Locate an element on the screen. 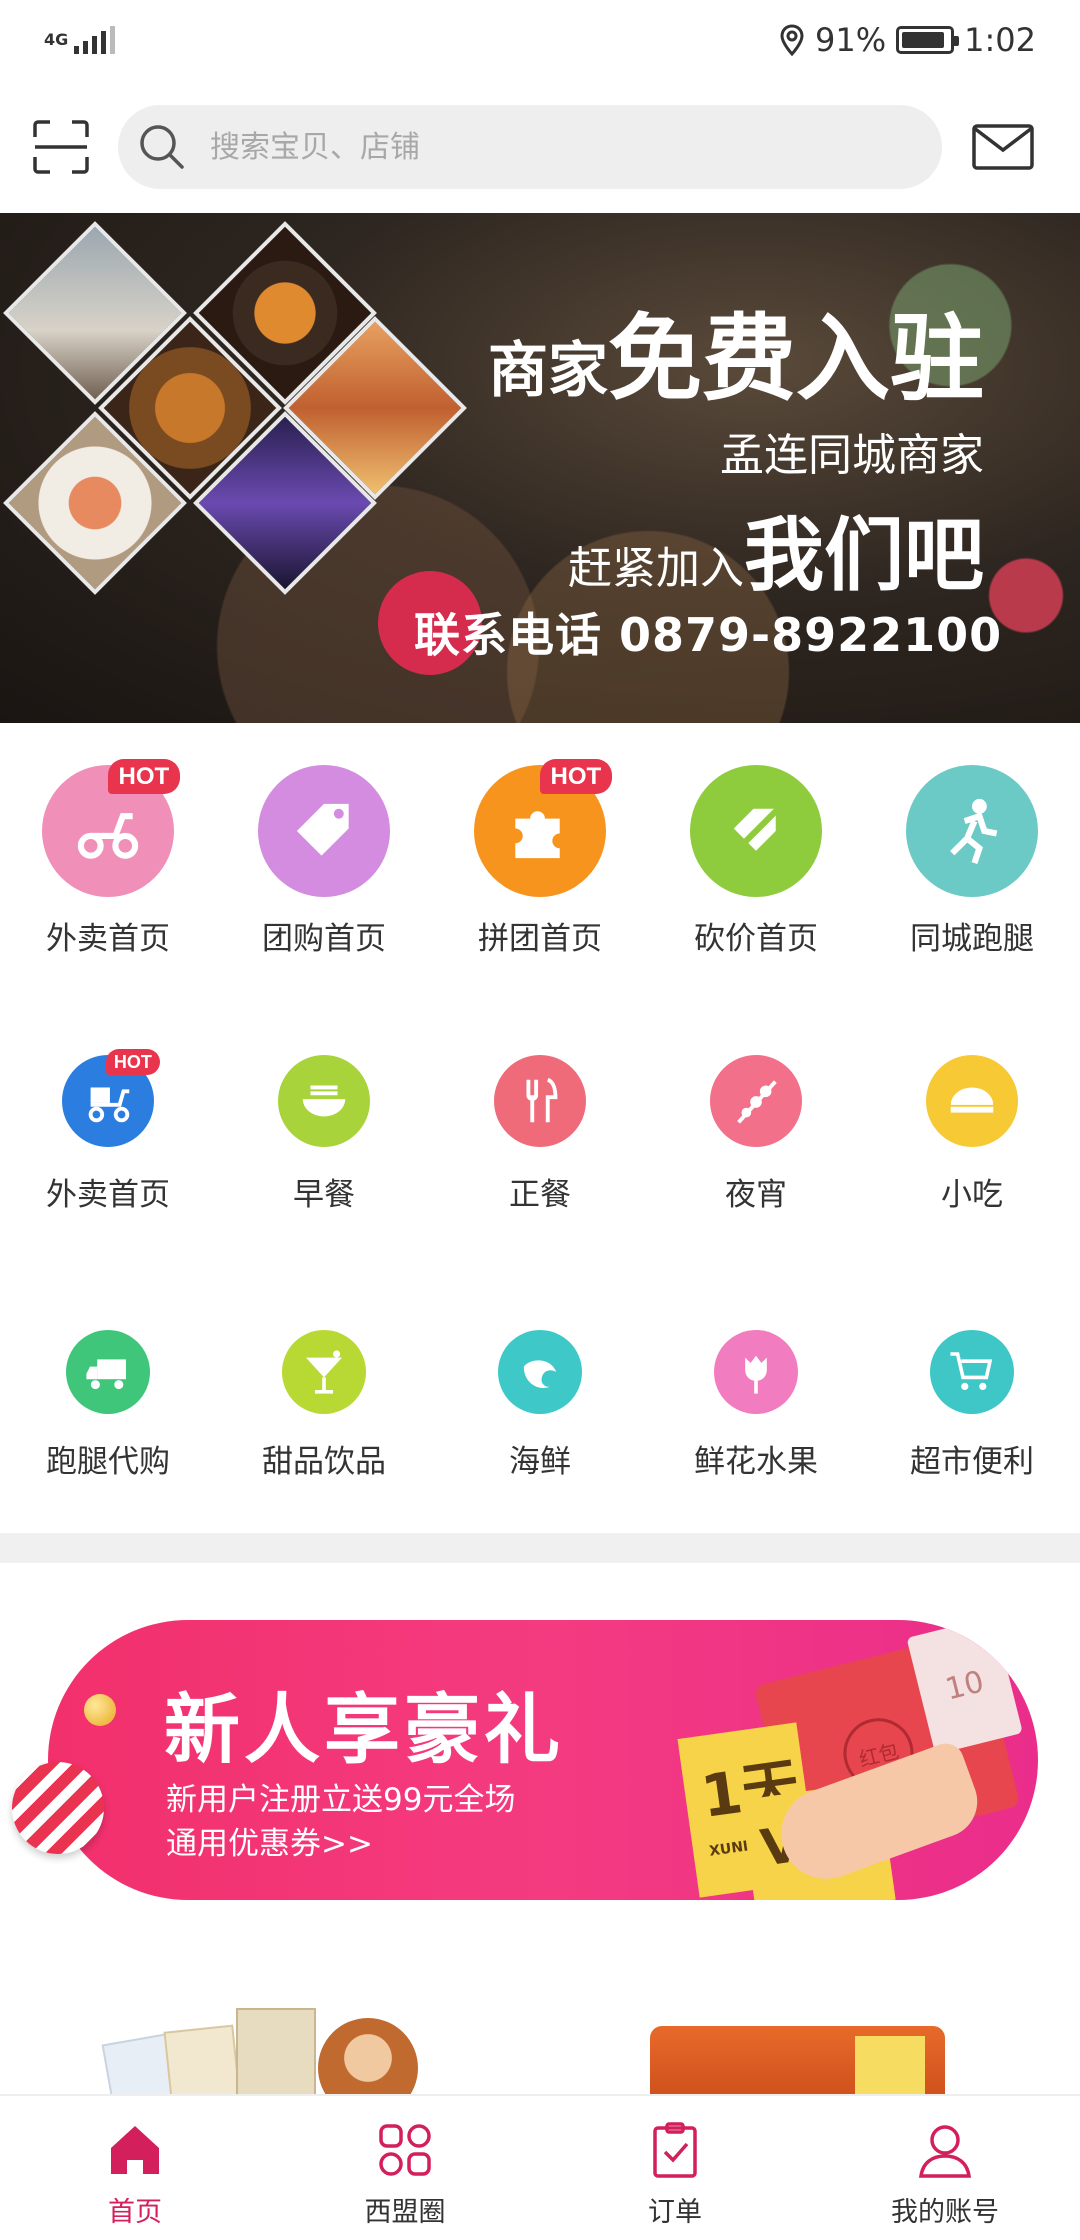 The image size is (1080, 2240). nav-orders: 订单 is located at coordinates (675, 2168).